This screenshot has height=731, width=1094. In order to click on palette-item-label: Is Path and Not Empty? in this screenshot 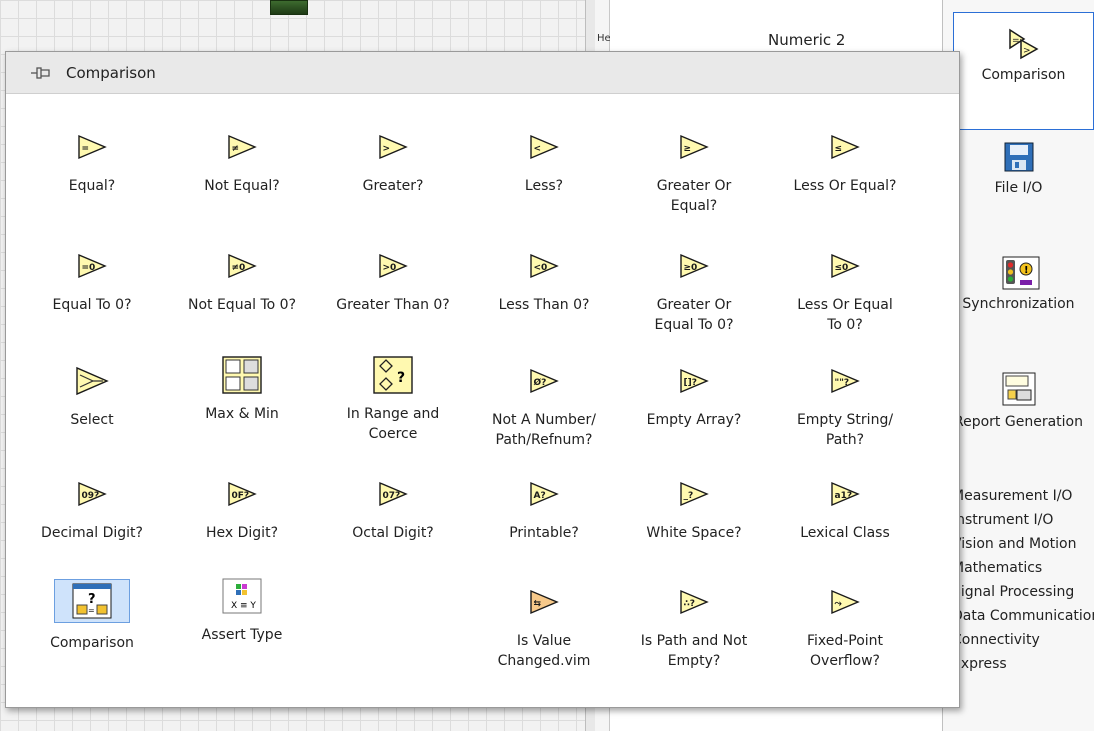, I will do `click(694, 651)`.